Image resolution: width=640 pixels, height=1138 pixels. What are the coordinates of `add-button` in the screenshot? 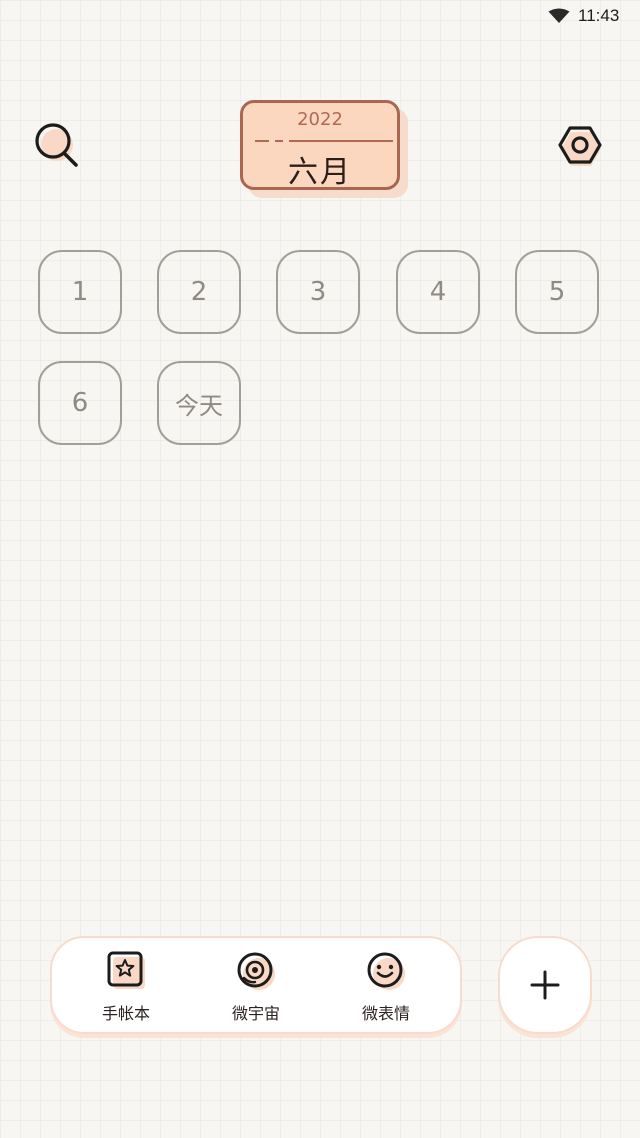 It's located at (545, 985).